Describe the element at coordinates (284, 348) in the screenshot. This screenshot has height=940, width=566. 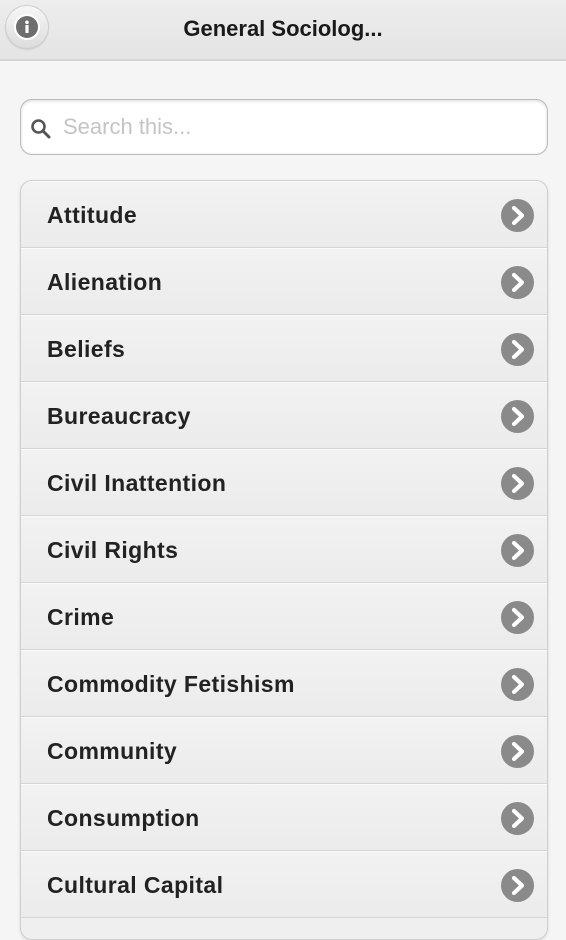
I see `list-item: Beliefs` at that location.